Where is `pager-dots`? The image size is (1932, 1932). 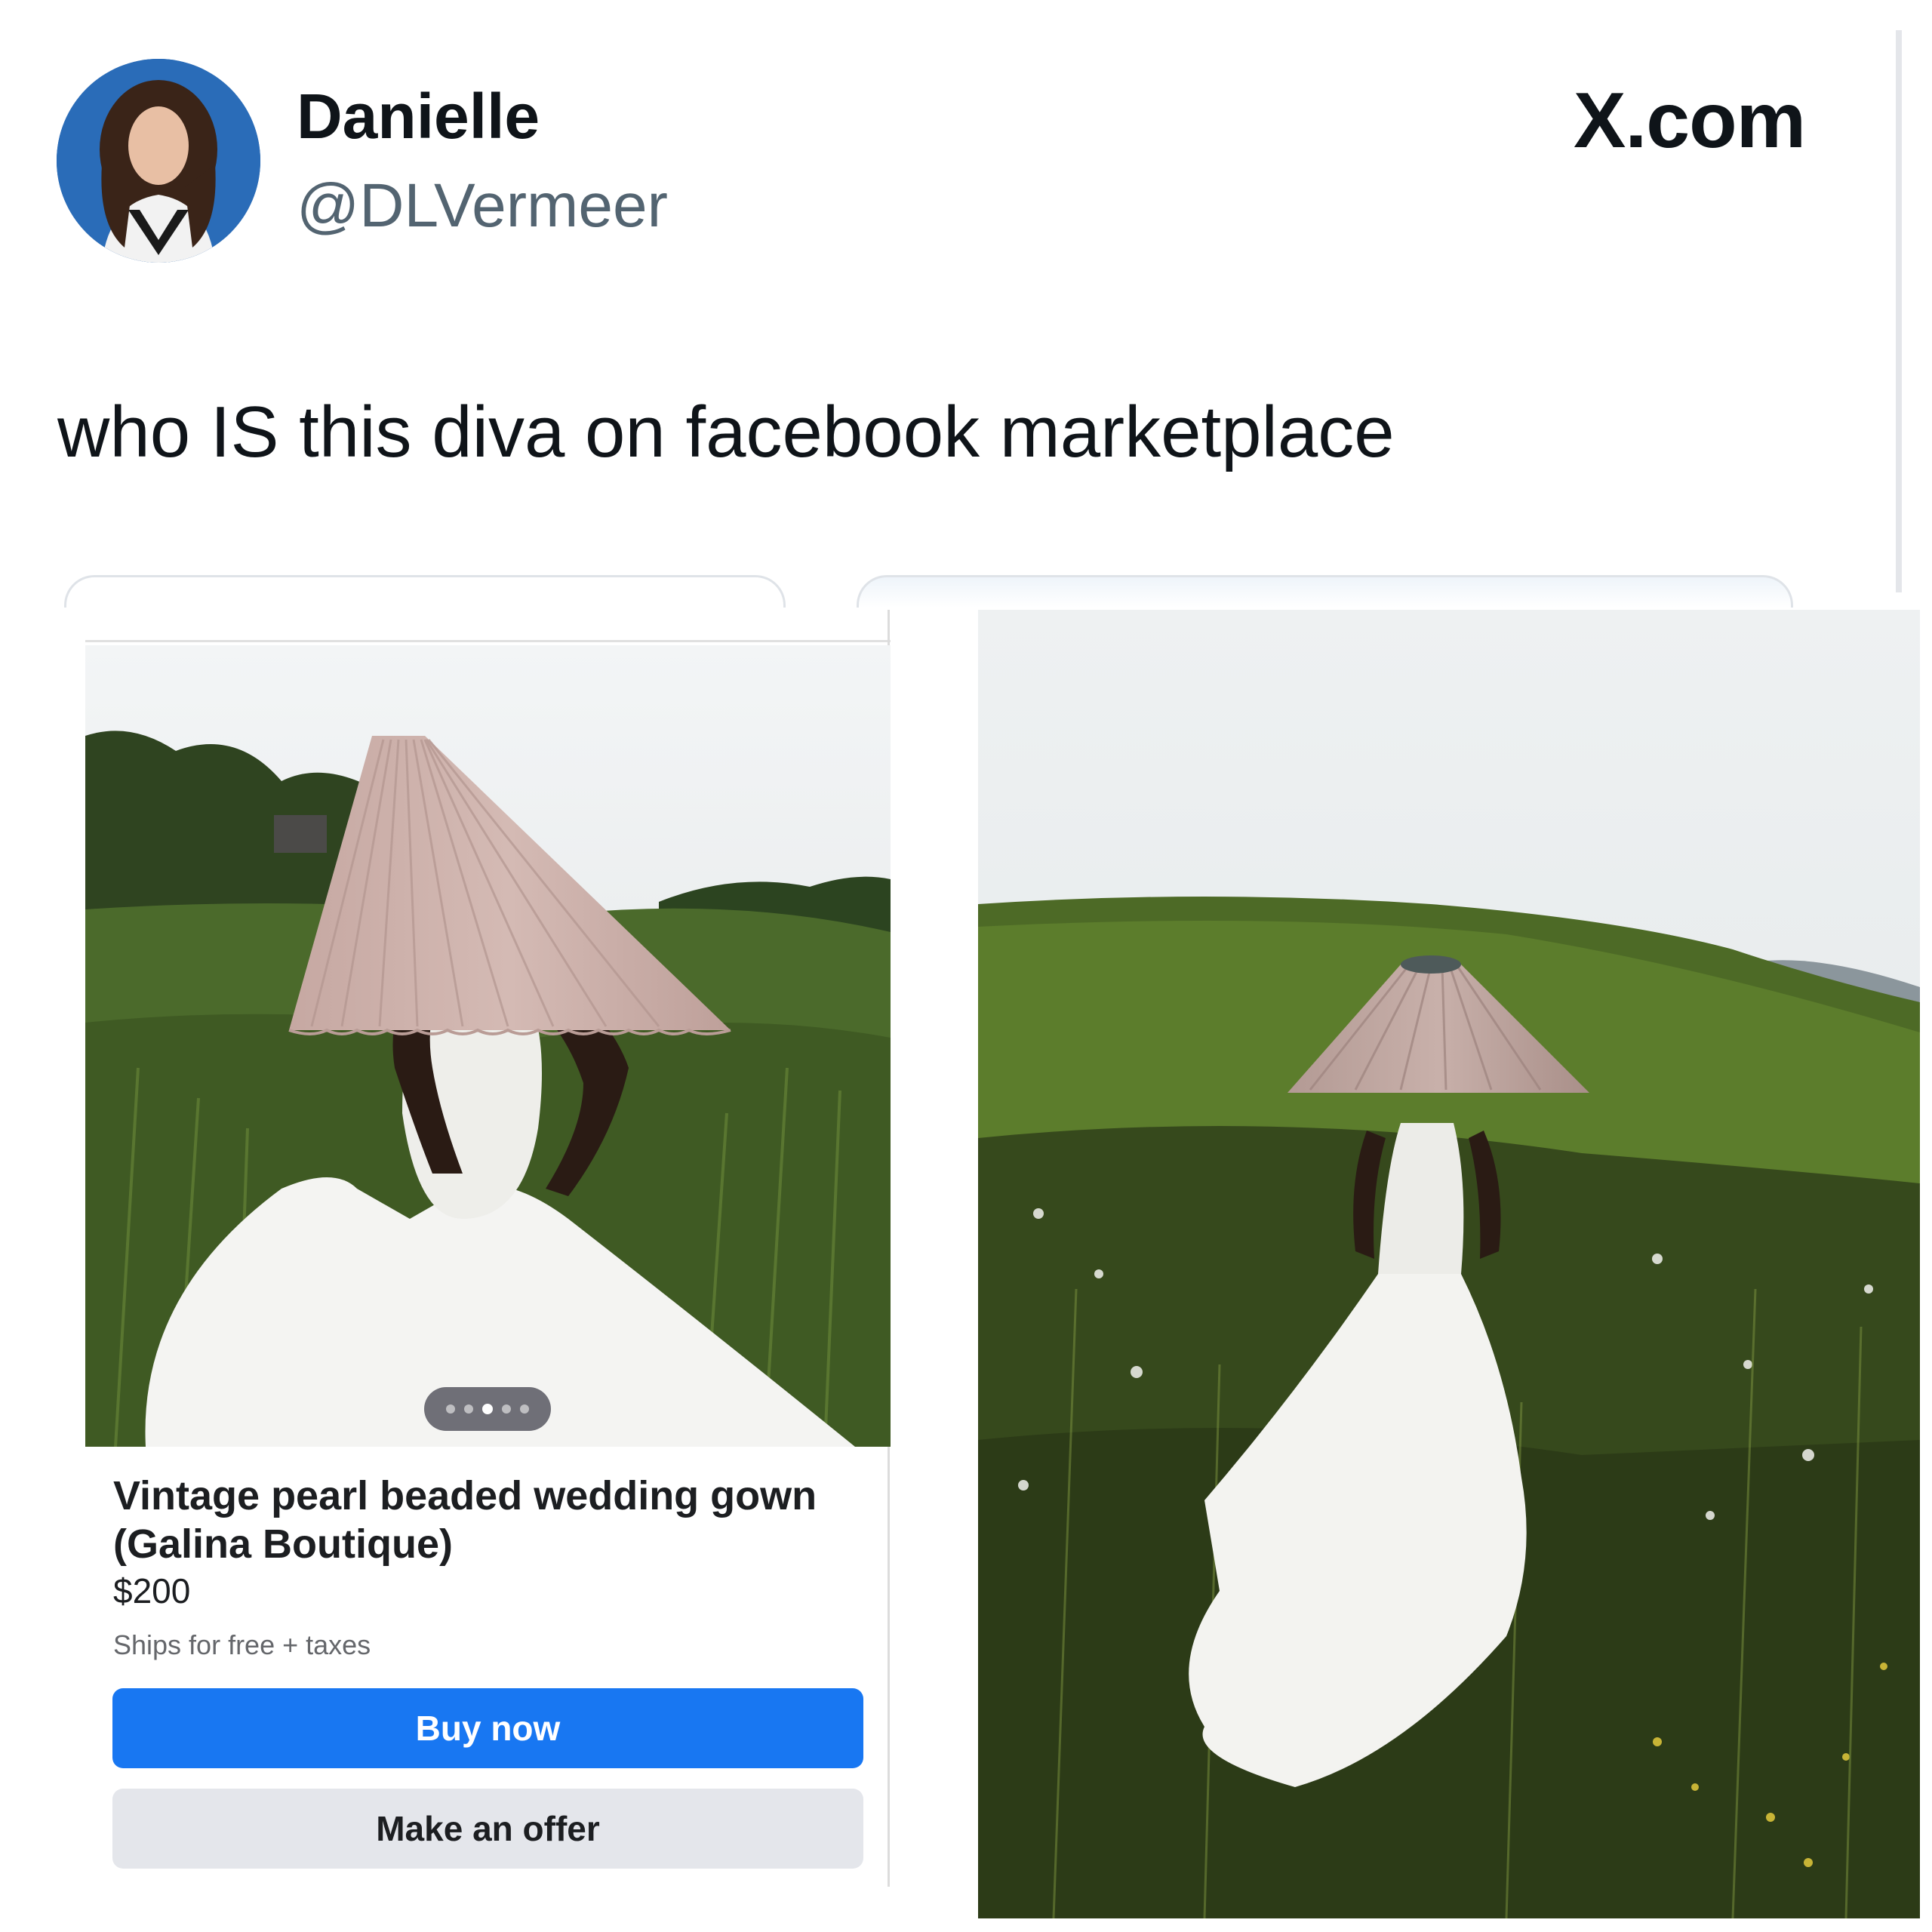 pager-dots is located at coordinates (487, 1409).